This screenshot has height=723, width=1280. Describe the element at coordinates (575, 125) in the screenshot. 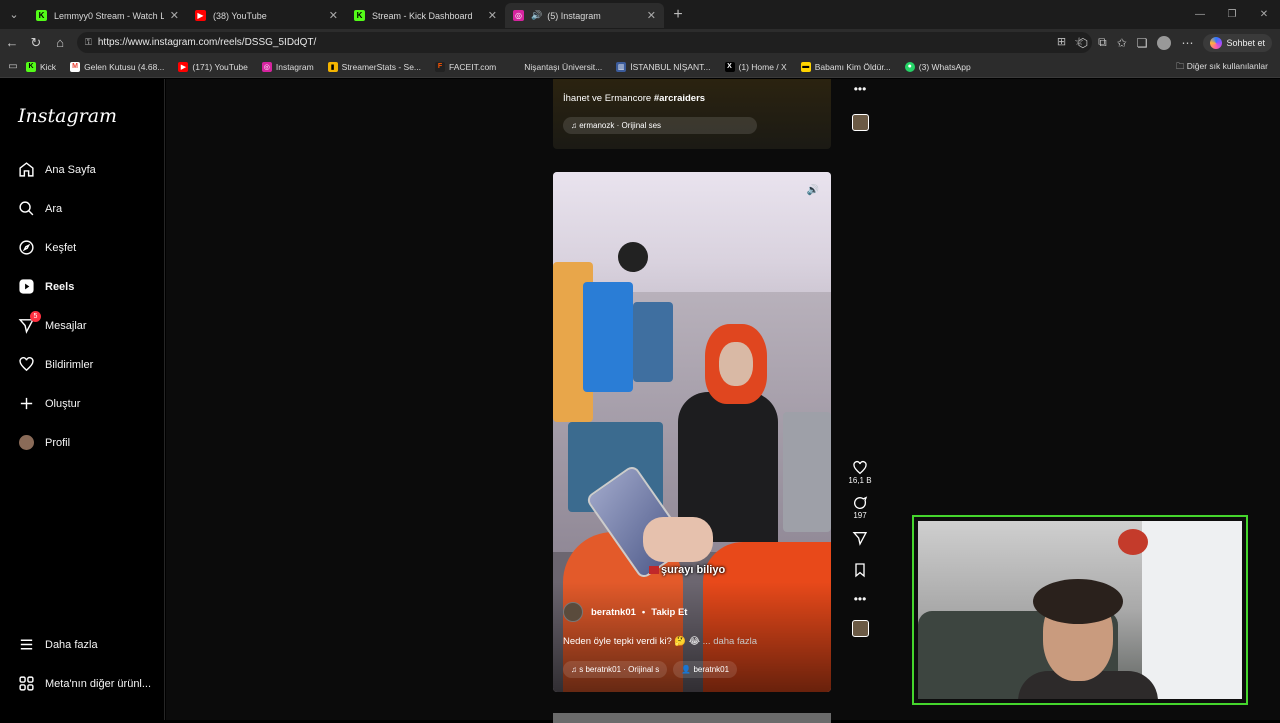

I see `music-note-icon: ♫` at that location.